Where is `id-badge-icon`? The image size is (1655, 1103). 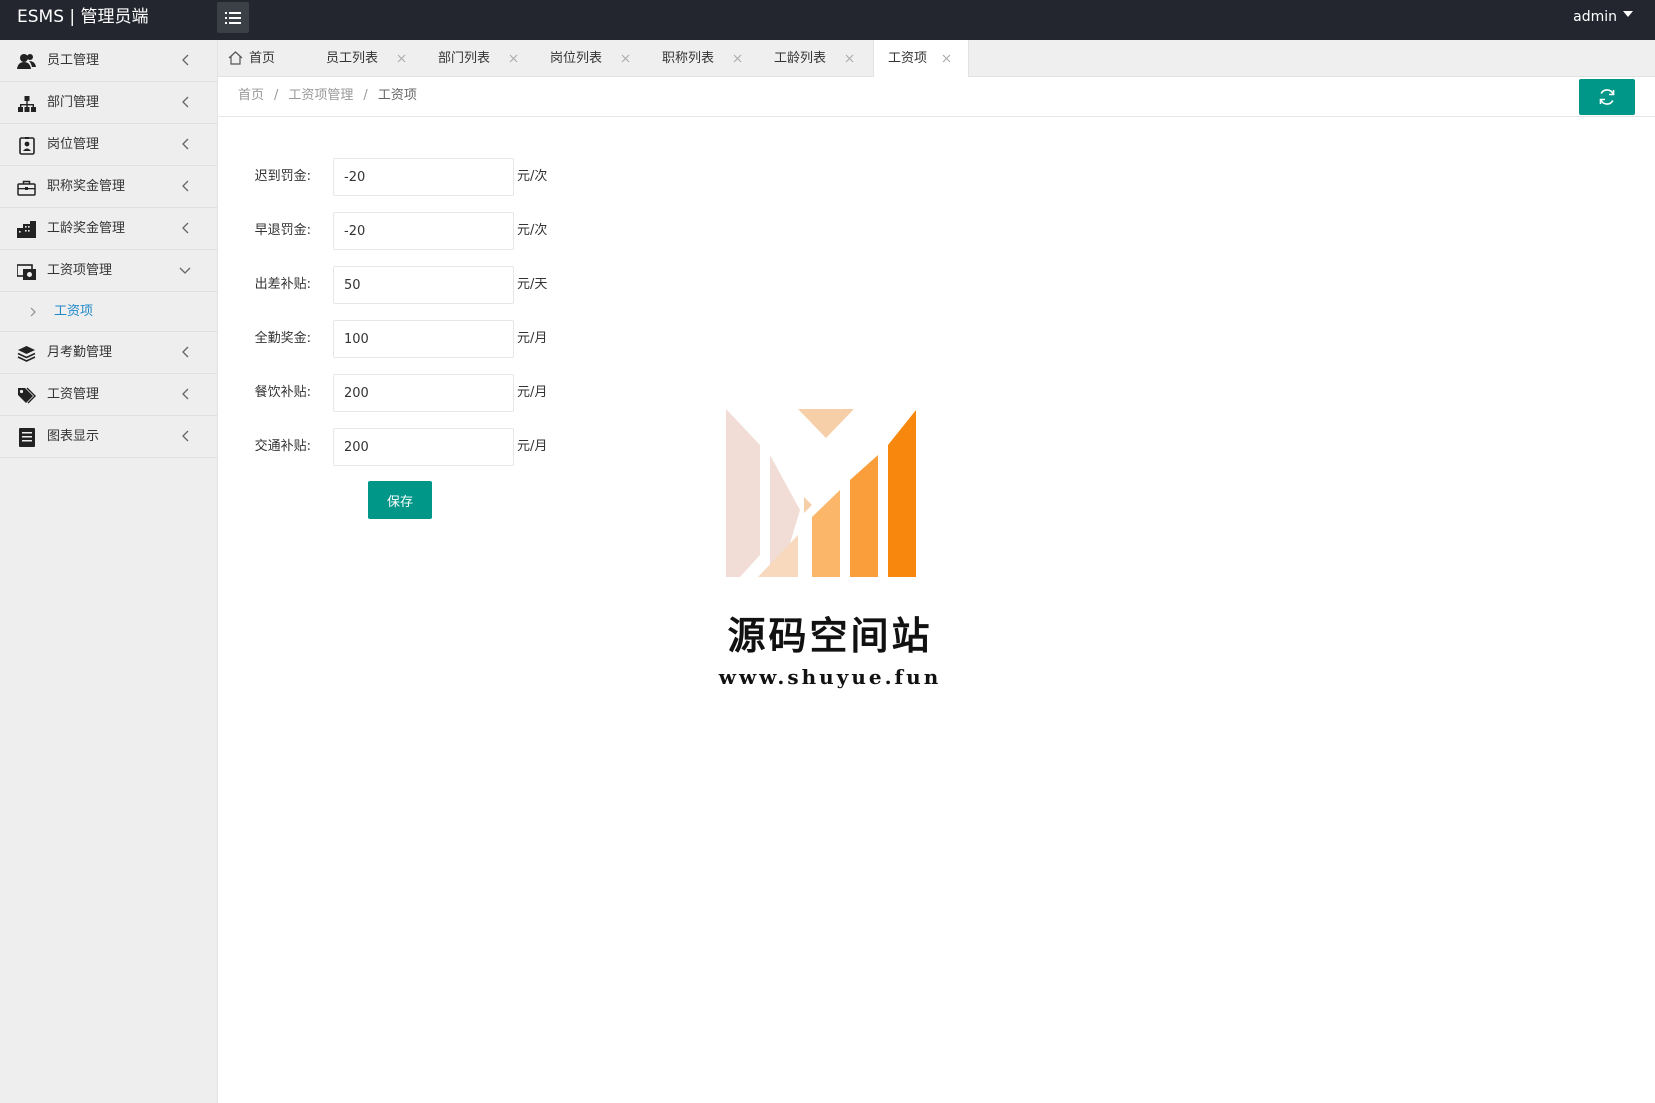
id-badge-icon is located at coordinates (26, 145).